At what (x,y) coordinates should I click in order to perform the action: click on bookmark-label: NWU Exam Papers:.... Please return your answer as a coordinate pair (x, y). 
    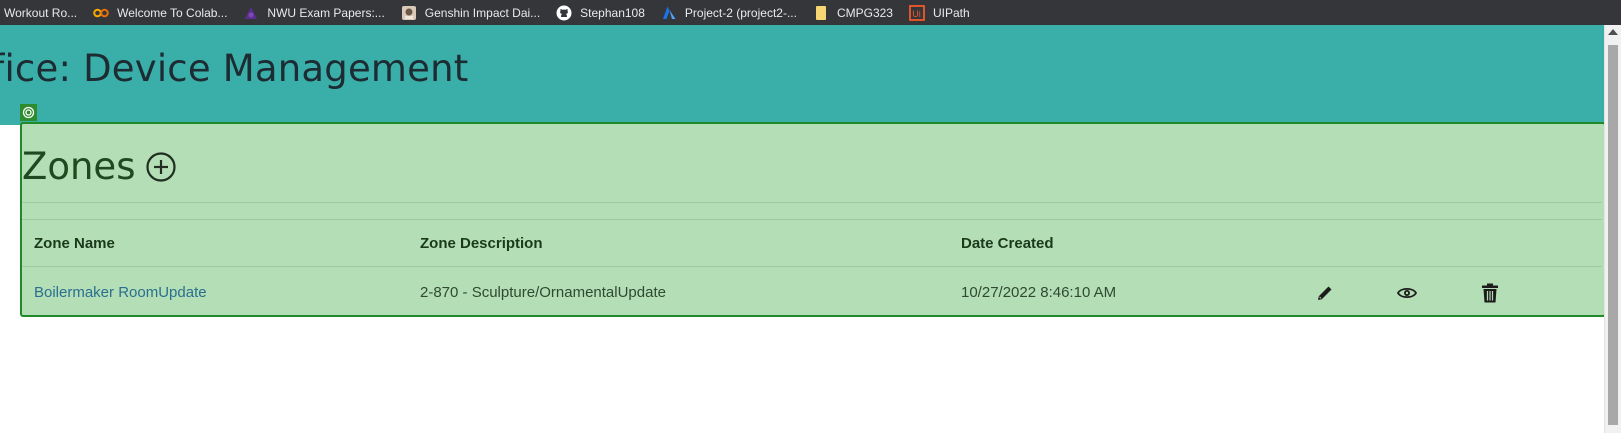
    Looking at the image, I should click on (326, 12).